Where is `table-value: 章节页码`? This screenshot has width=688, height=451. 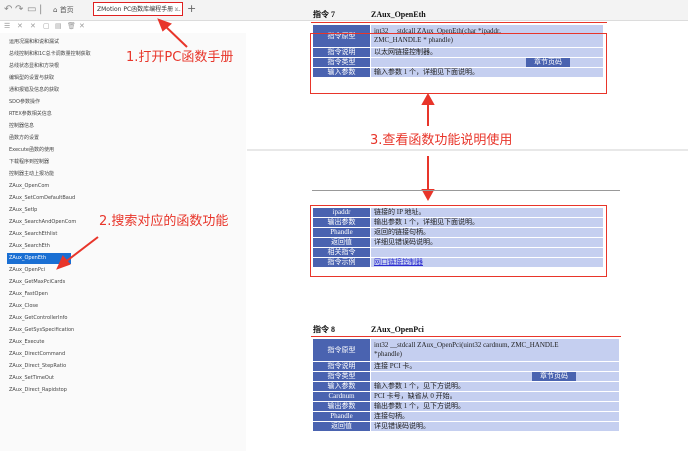 table-value: 章节页码 is located at coordinates (495, 377).